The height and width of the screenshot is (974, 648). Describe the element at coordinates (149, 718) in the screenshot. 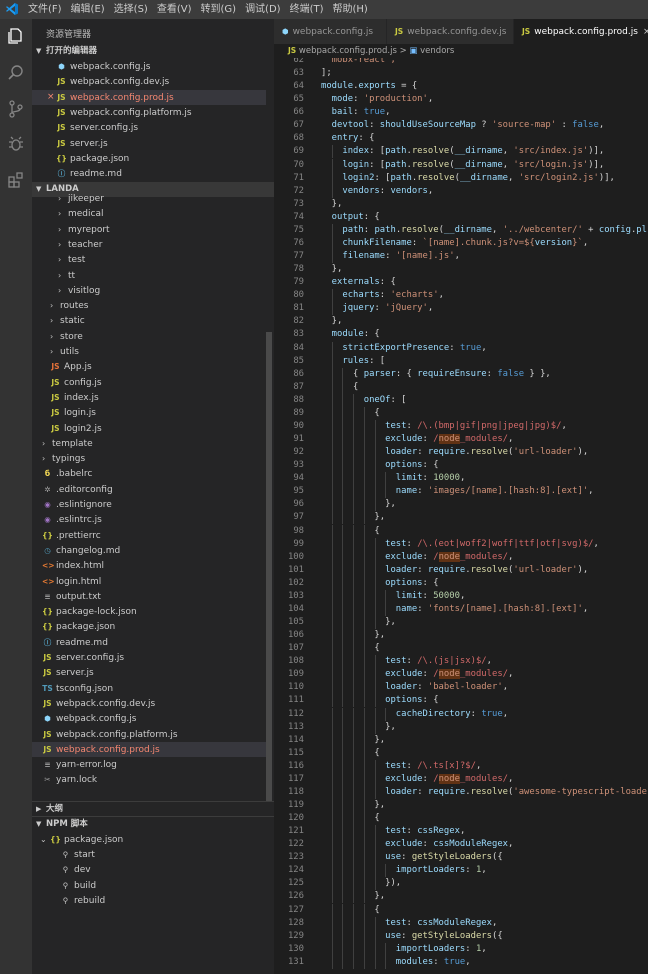

I see `file-item: ⬢ webpack.config.js` at that location.